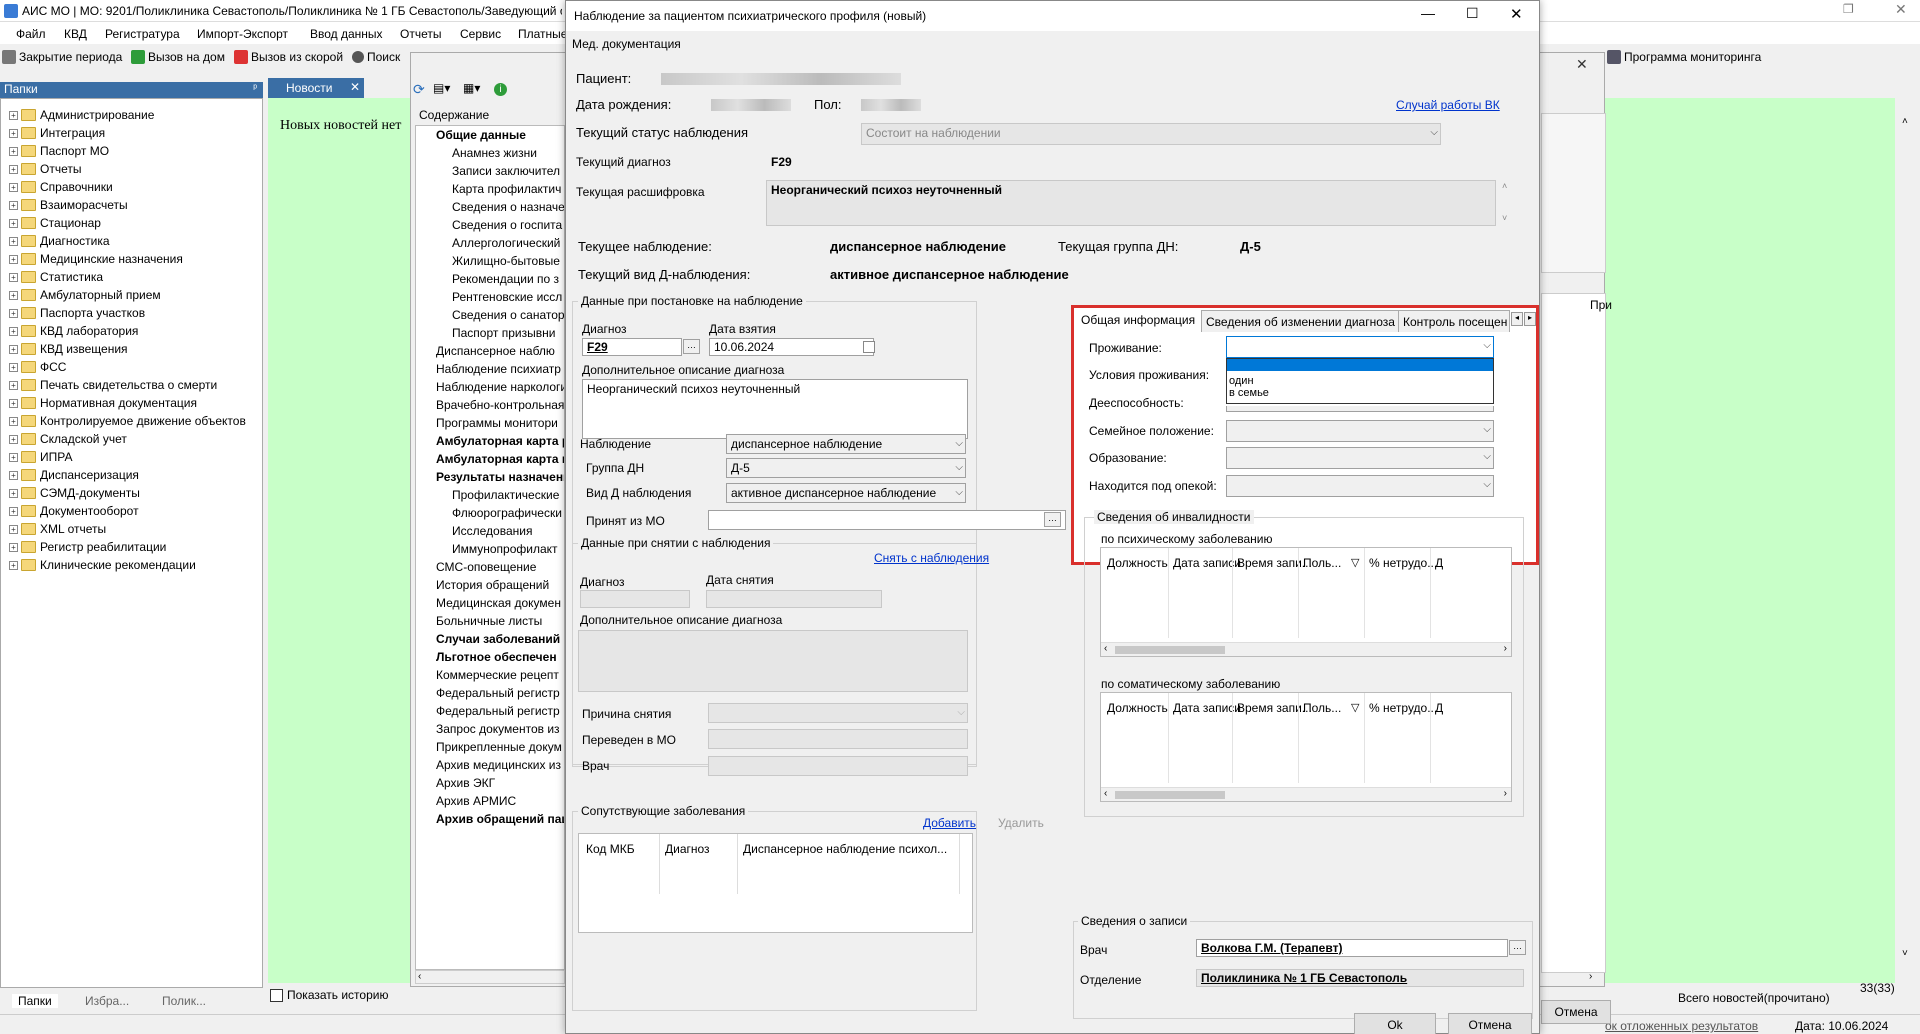  Describe the element at coordinates (56, 277) in the screenshot. I see `folder-item: + Статистика` at that location.